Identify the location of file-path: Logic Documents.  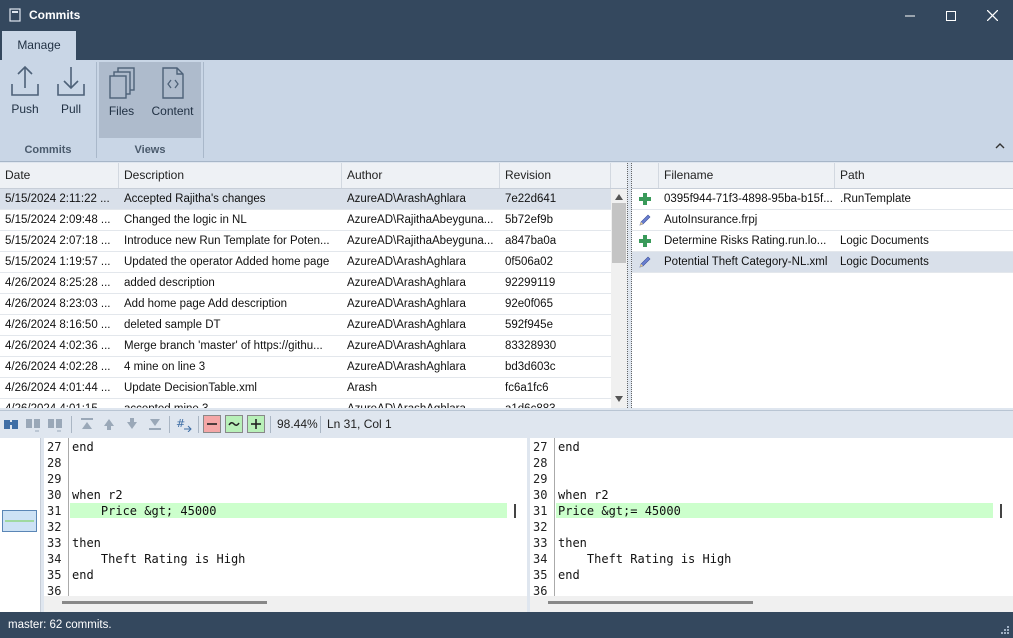
(884, 241).